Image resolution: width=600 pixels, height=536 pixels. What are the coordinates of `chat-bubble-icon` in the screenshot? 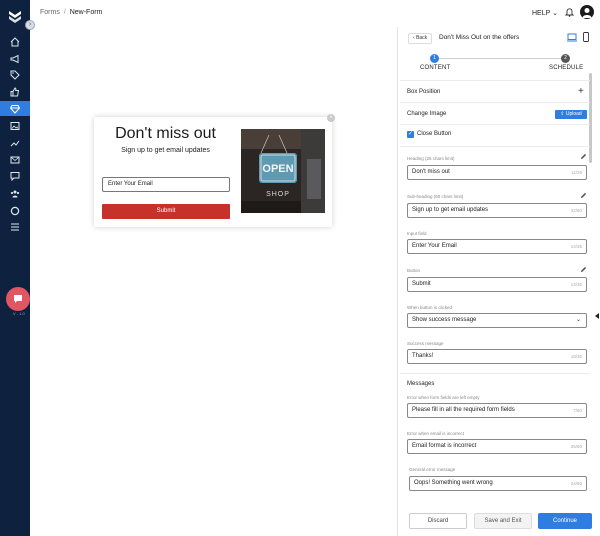 It's located at (15, 176).